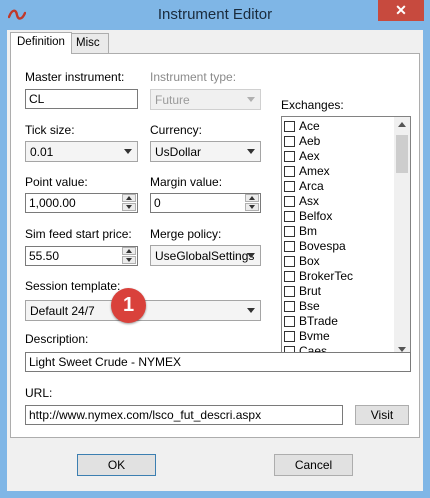  What do you see at coordinates (193, 77) in the screenshot?
I see `instrument-type-label: Instrument type:` at bounding box center [193, 77].